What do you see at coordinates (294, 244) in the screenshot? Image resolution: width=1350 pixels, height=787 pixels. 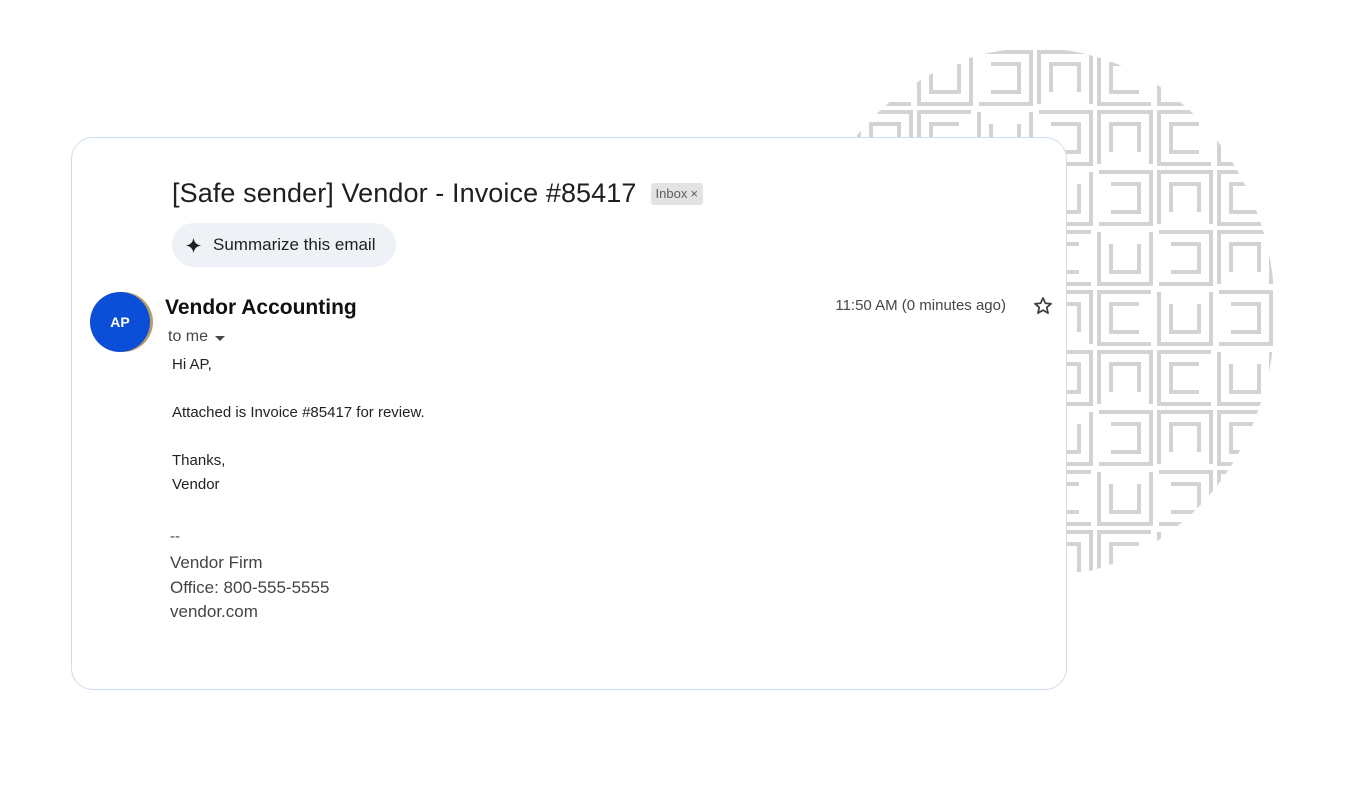 I see `summarize-button-label: Summarize this email` at bounding box center [294, 244].